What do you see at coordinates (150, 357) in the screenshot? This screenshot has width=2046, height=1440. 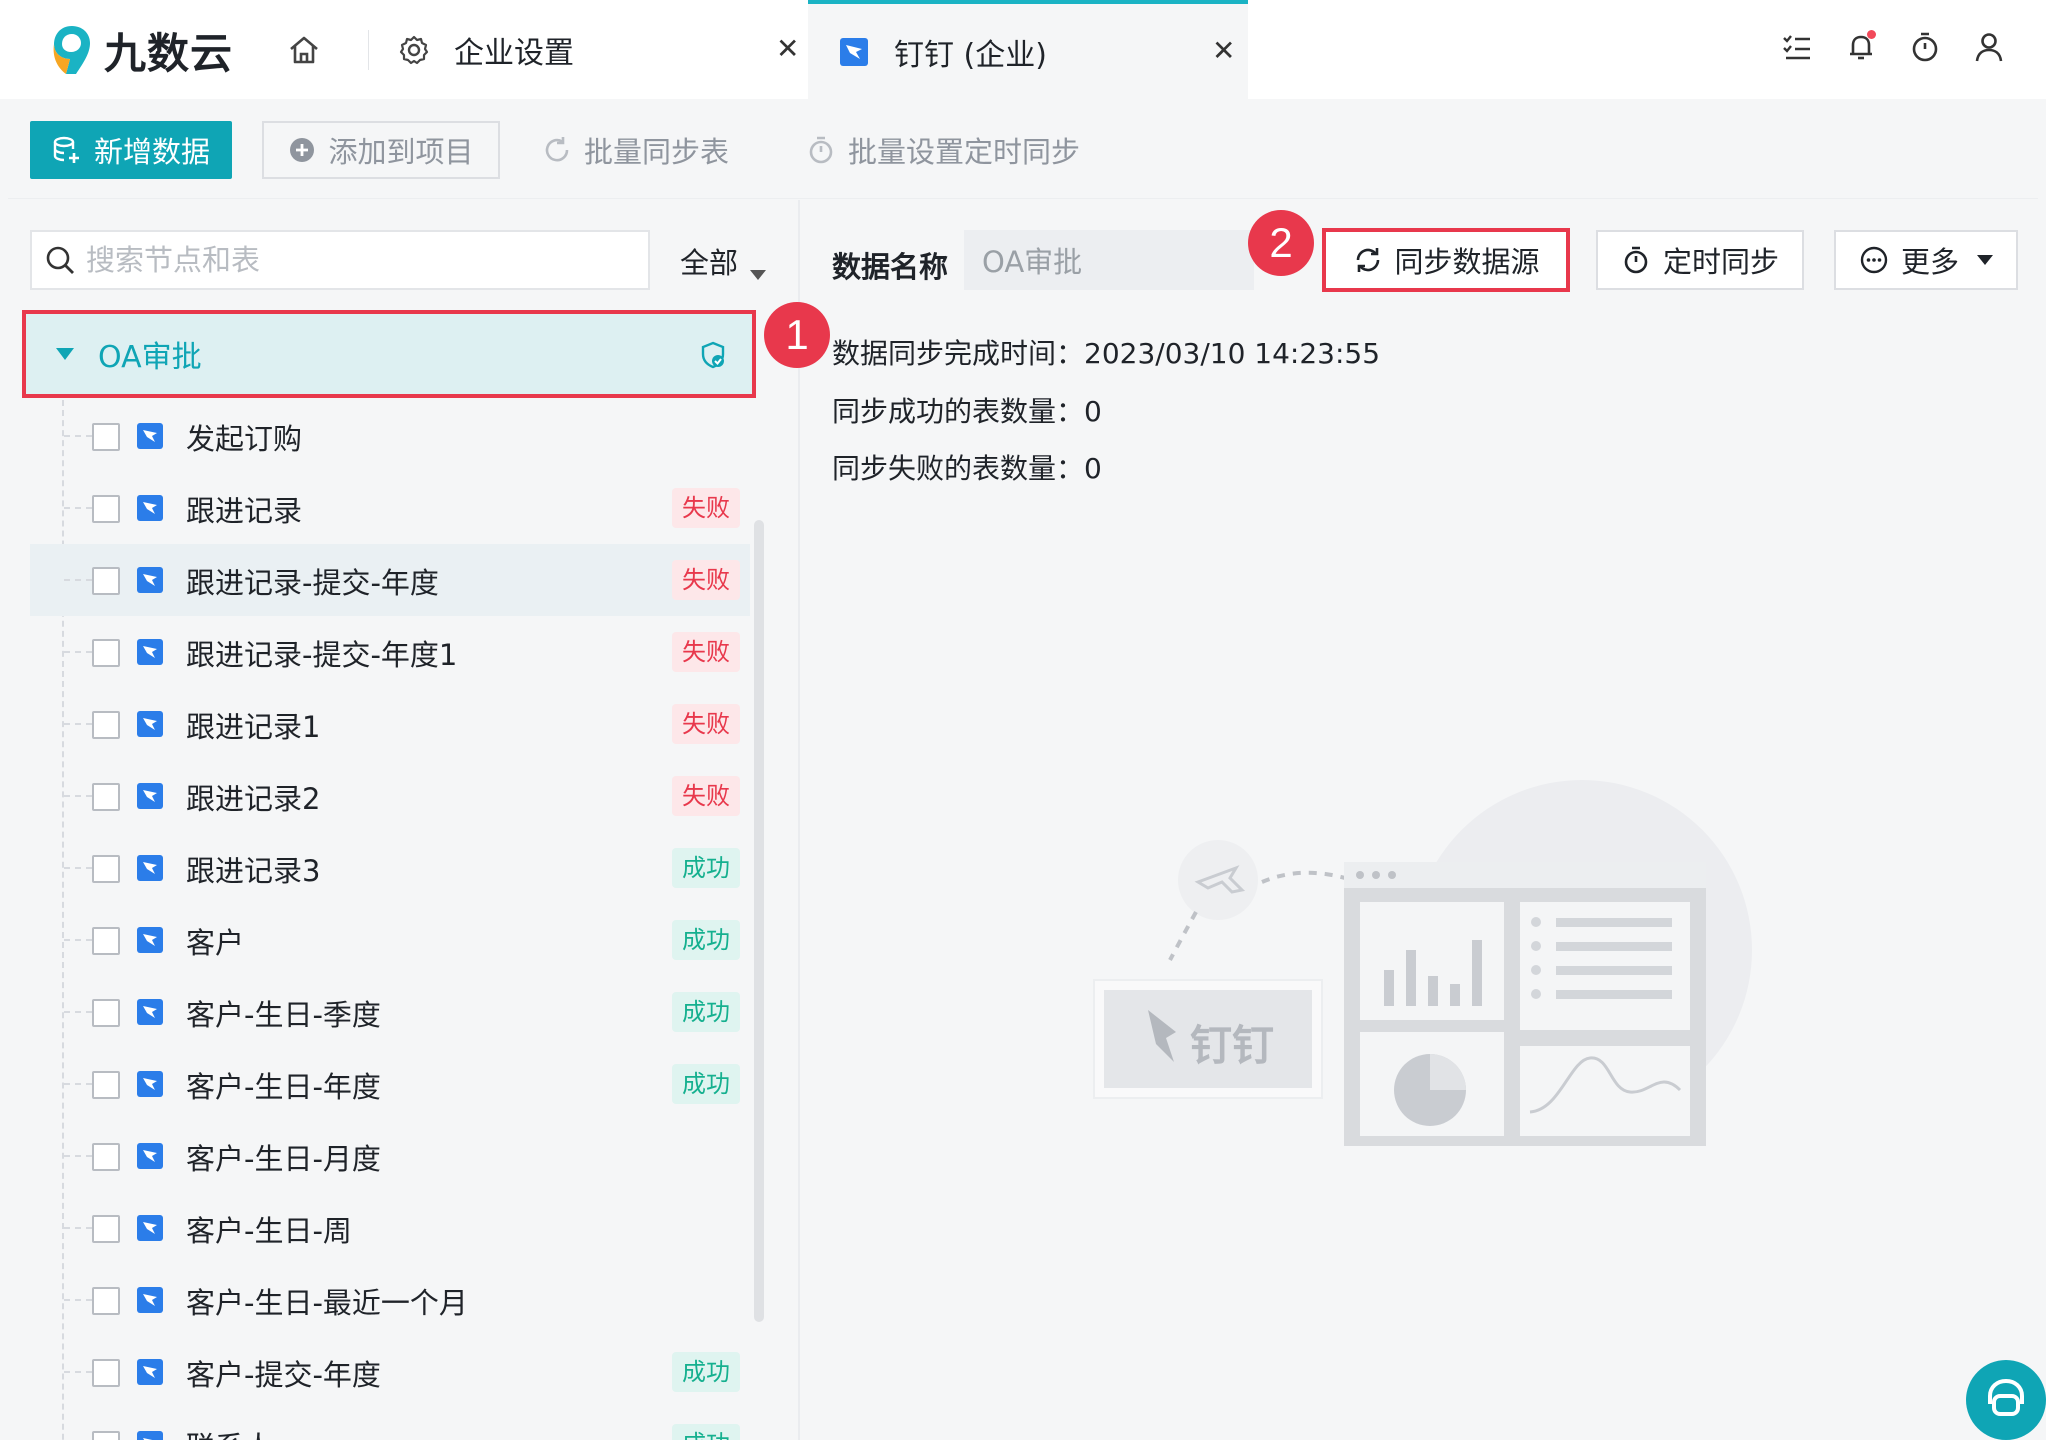 I see `root-label: OA审批` at bounding box center [150, 357].